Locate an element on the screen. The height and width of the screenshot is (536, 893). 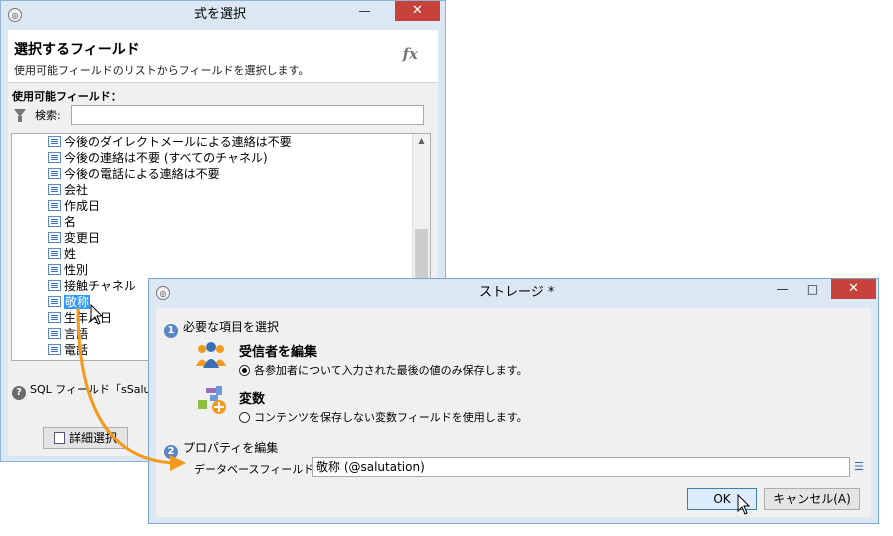
edit-recipient-option: 各参加者について入力された最後の値のみ保存します。 is located at coordinates (383, 370).